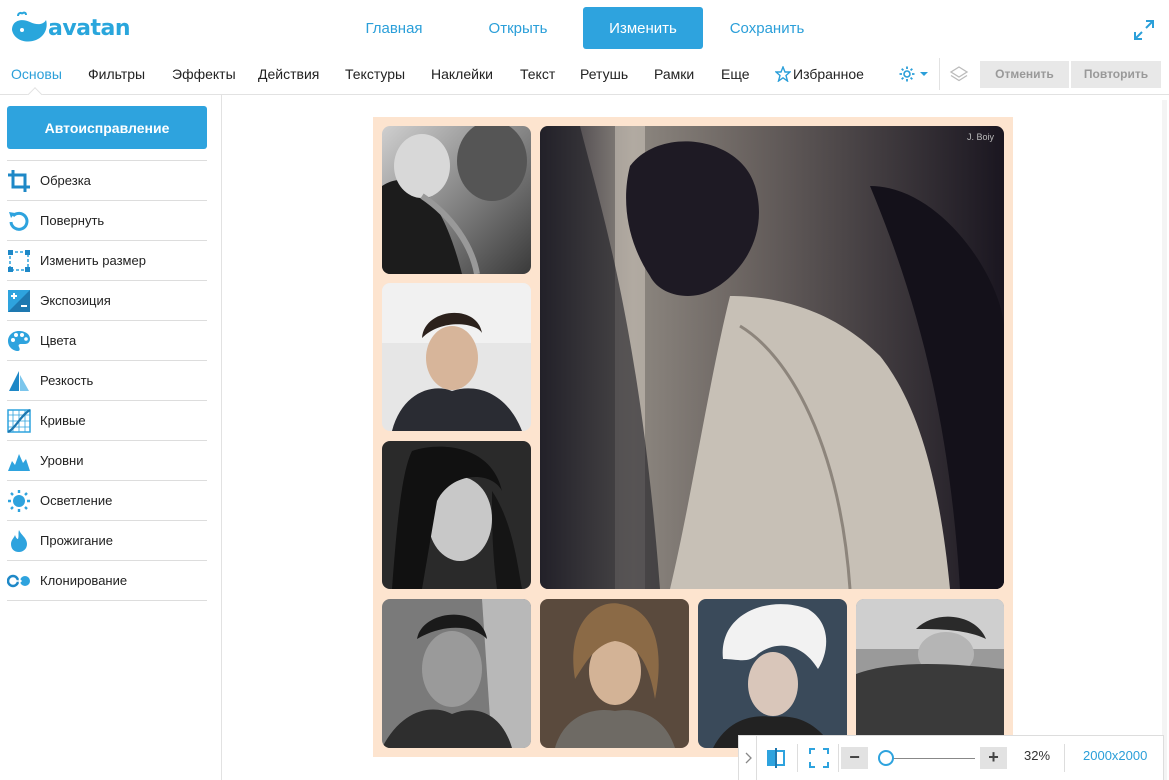 This screenshot has width=1169, height=780. I want to click on sharpness-icon, so click(19, 380).